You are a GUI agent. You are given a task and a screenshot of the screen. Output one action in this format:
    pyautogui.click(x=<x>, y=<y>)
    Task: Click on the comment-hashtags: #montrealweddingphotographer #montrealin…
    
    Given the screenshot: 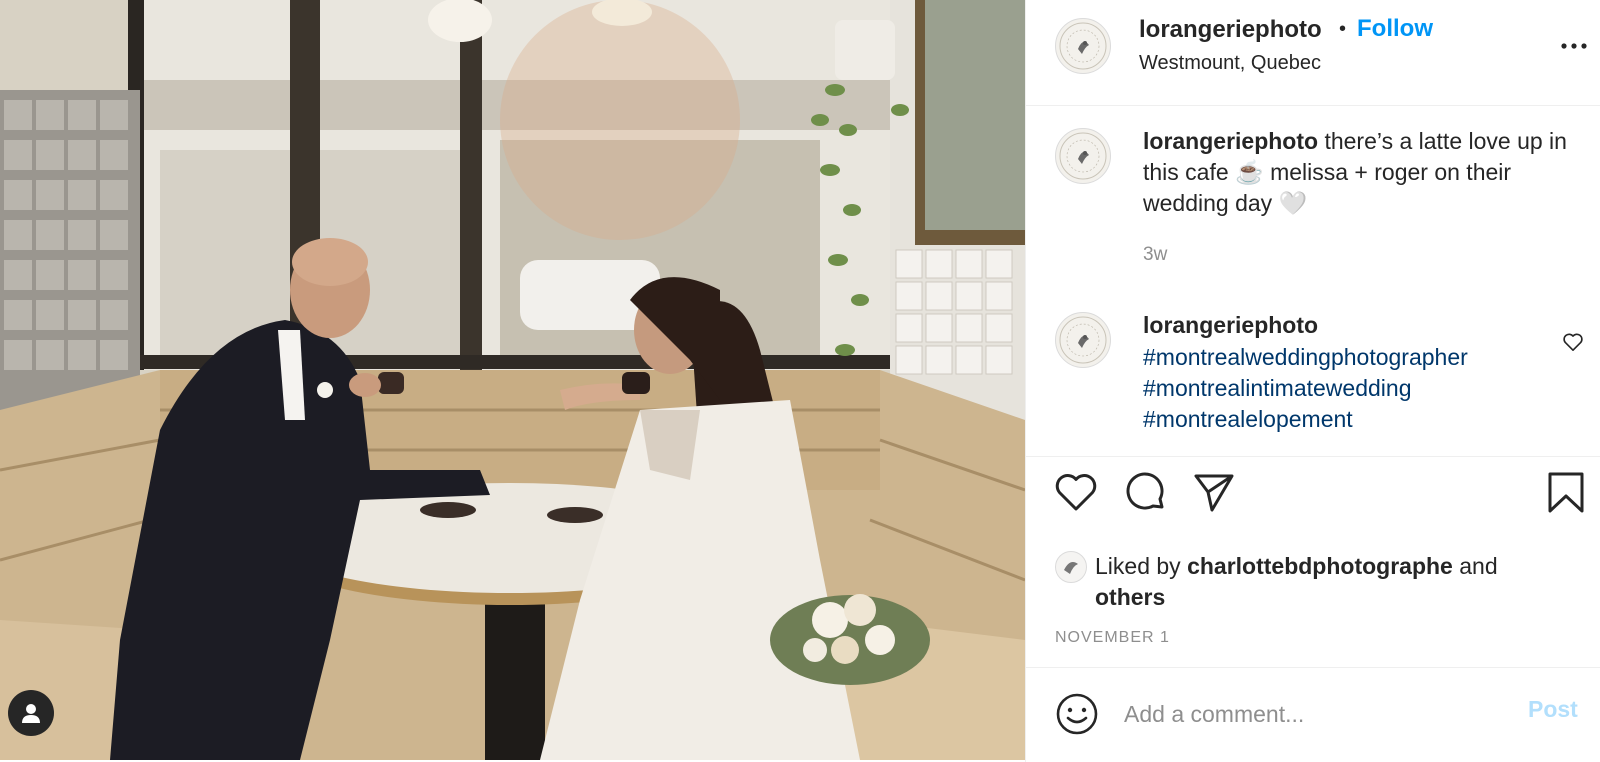 What is the action you would take?
    pyautogui.click(x=1305, y=388)
    